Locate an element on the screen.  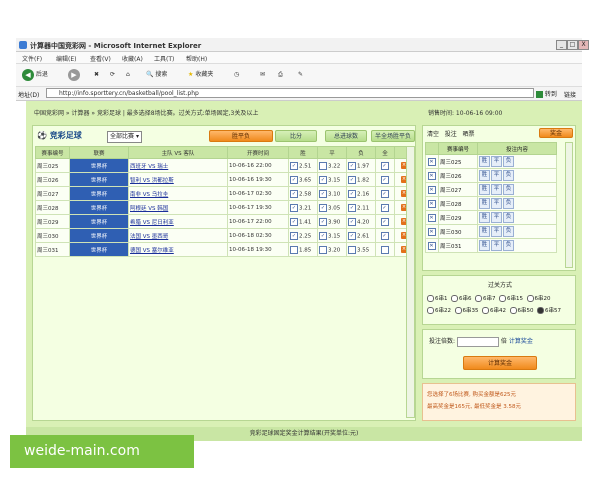
search-button: 🔍 搜索 is located at coordinates (156, 75).